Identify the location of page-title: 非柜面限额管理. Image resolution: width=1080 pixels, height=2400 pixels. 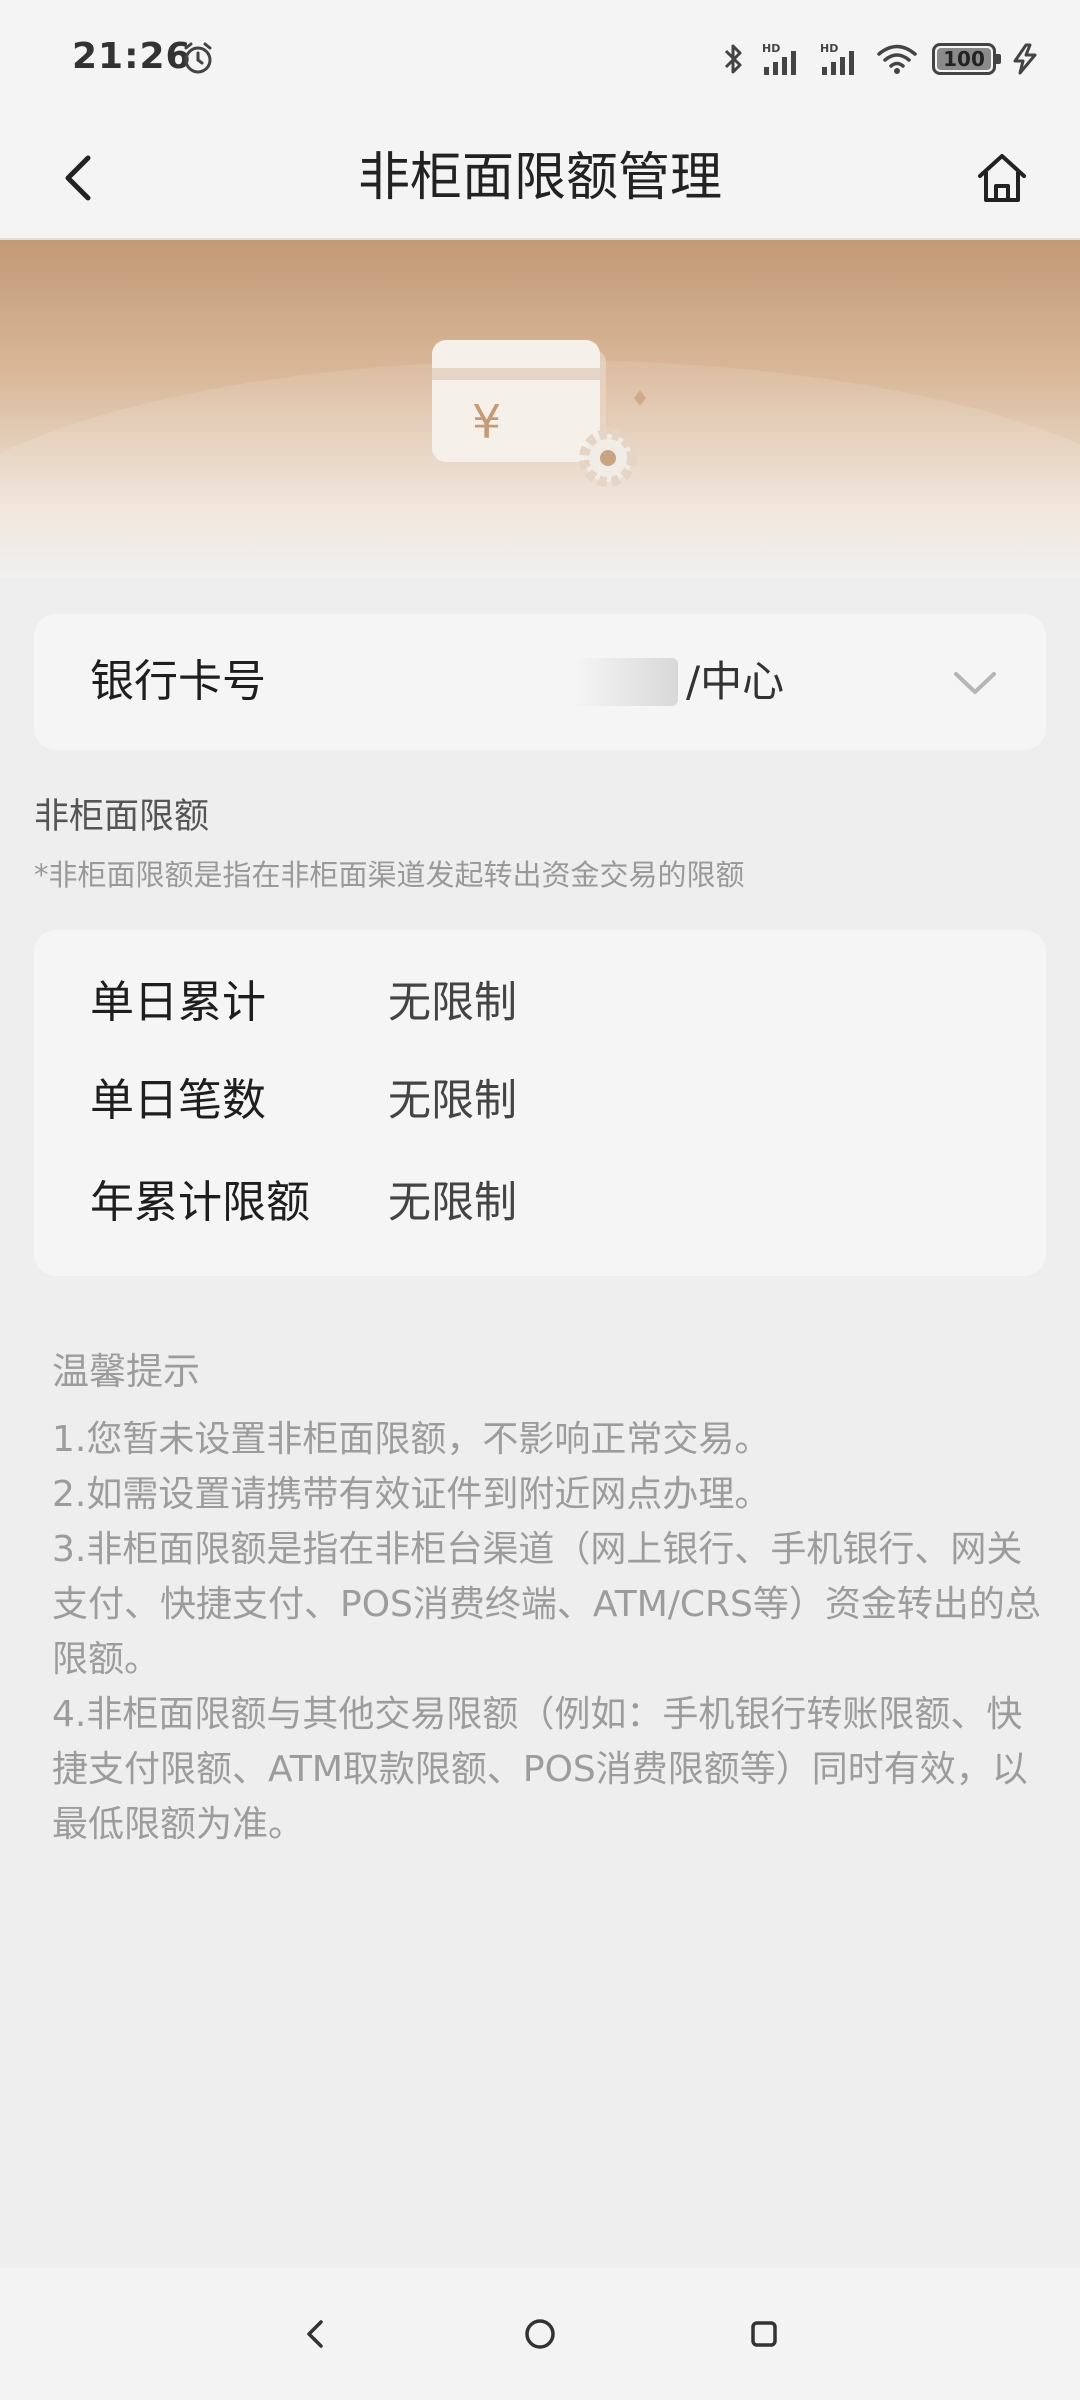
(539, 178).